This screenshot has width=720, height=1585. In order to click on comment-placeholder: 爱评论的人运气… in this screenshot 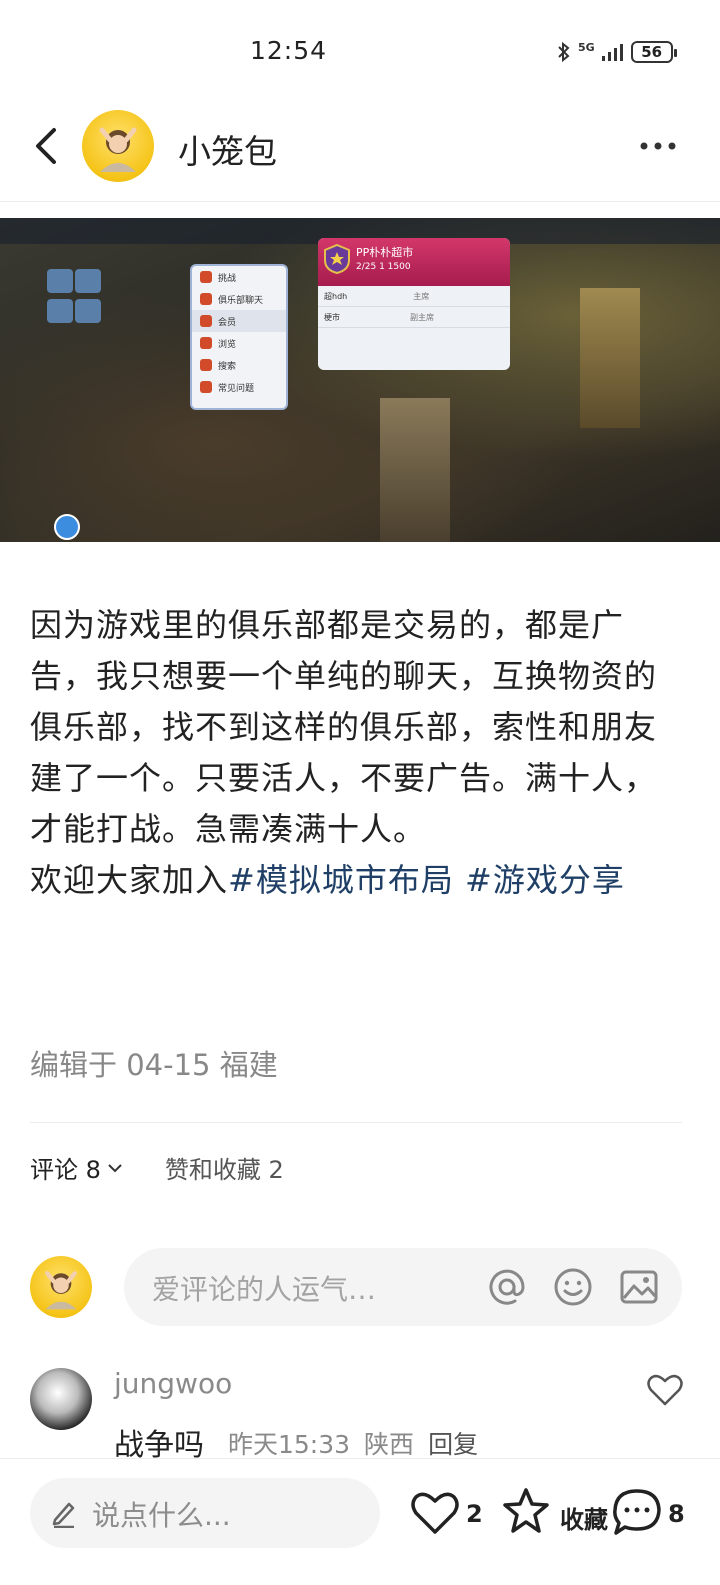, I will do `click(264, 1289)`.